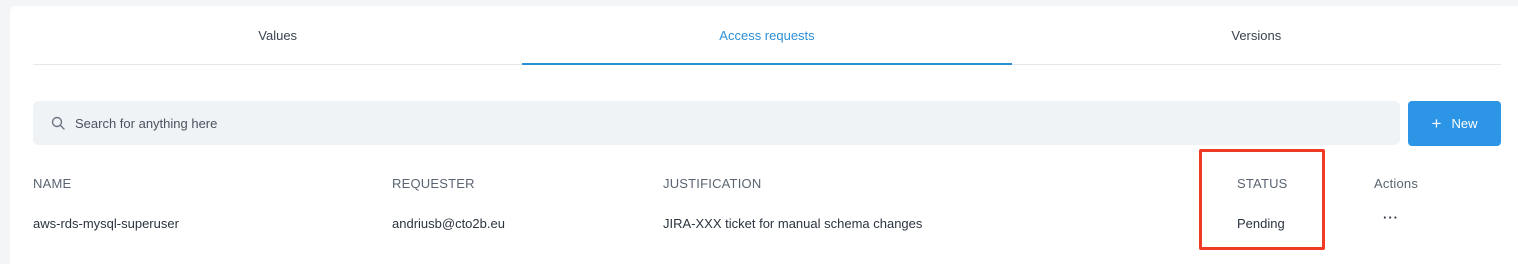 The width and height of the screenshot is (1518, 264). Describe the element at coordinates (1396, 183) in the screenshot. I see `column-header-actions: Actions` at that location.